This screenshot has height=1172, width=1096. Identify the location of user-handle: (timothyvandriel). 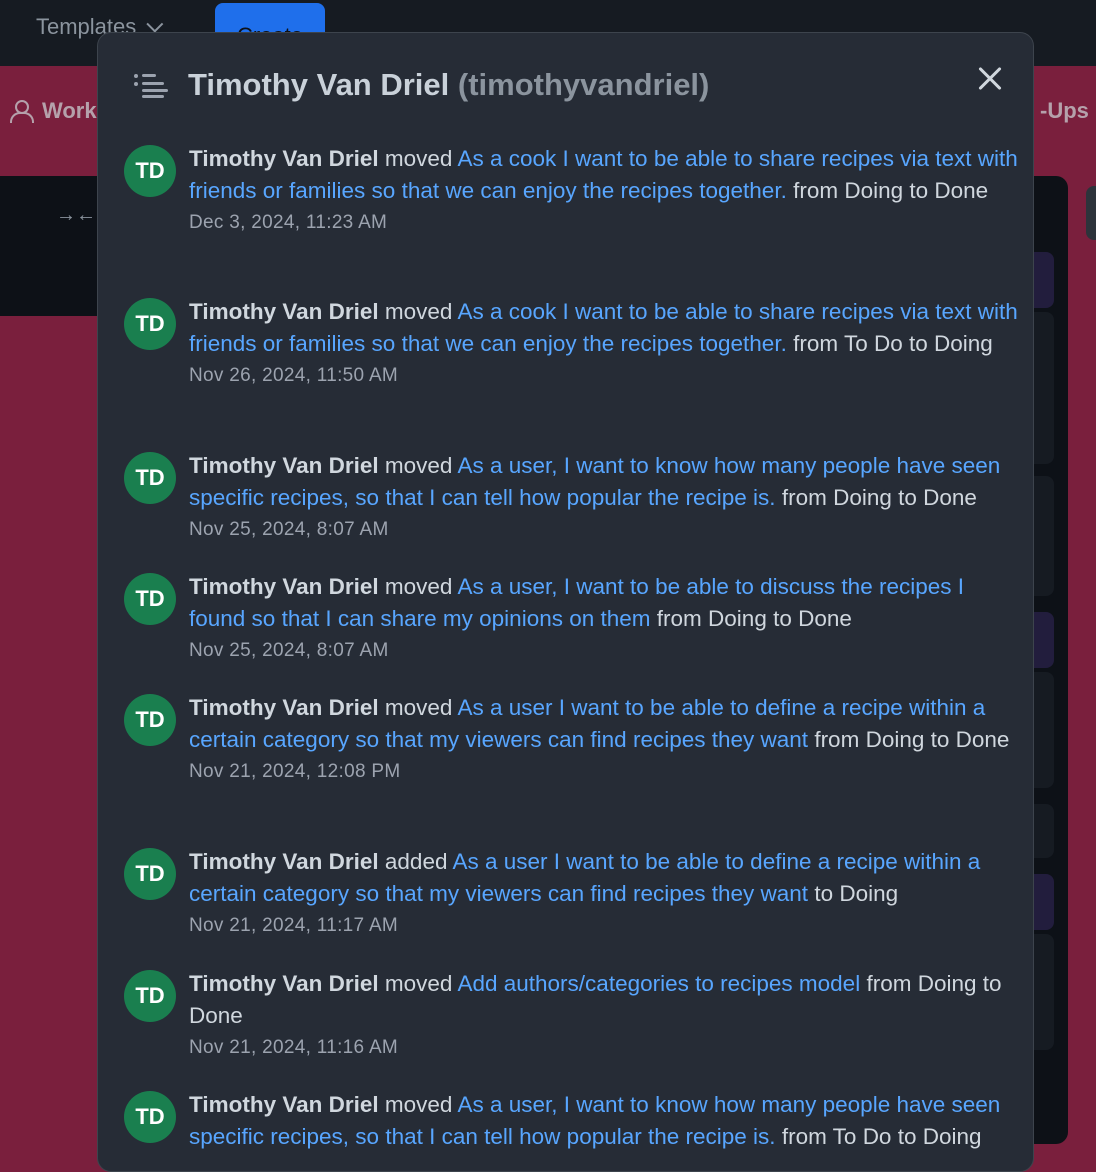
(583, 84).